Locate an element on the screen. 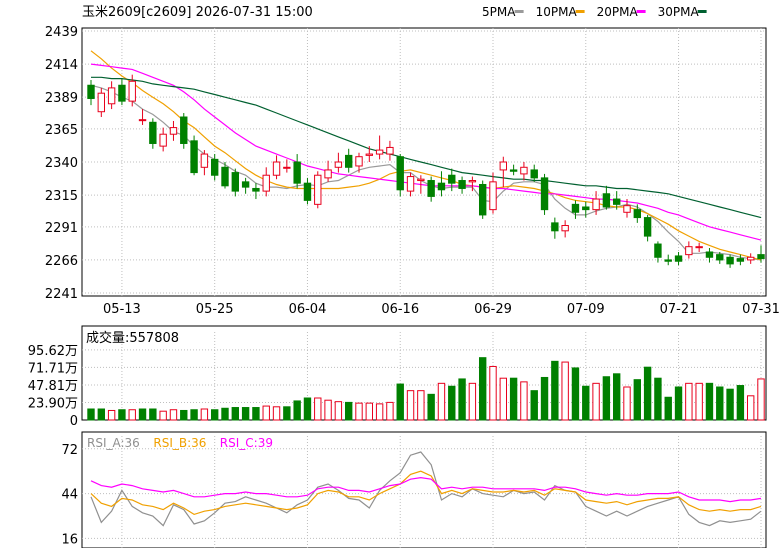  date-tick-label: 07-09 is located at coordinates (586, 309).